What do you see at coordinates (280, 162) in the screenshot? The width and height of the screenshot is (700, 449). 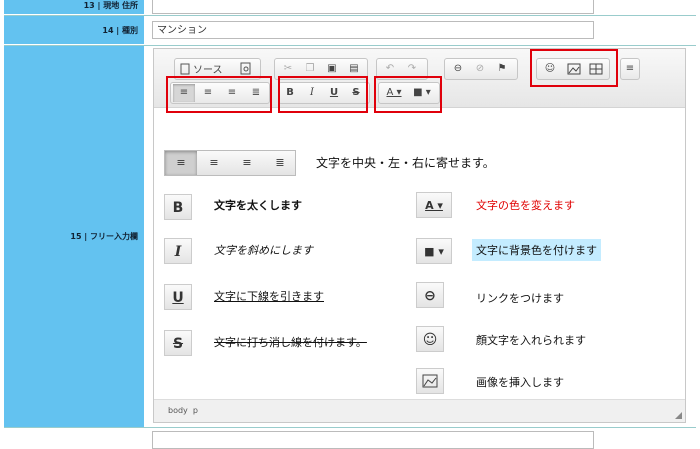 I see `align-justify-icon: ≣` at bounding box center [280, 162].